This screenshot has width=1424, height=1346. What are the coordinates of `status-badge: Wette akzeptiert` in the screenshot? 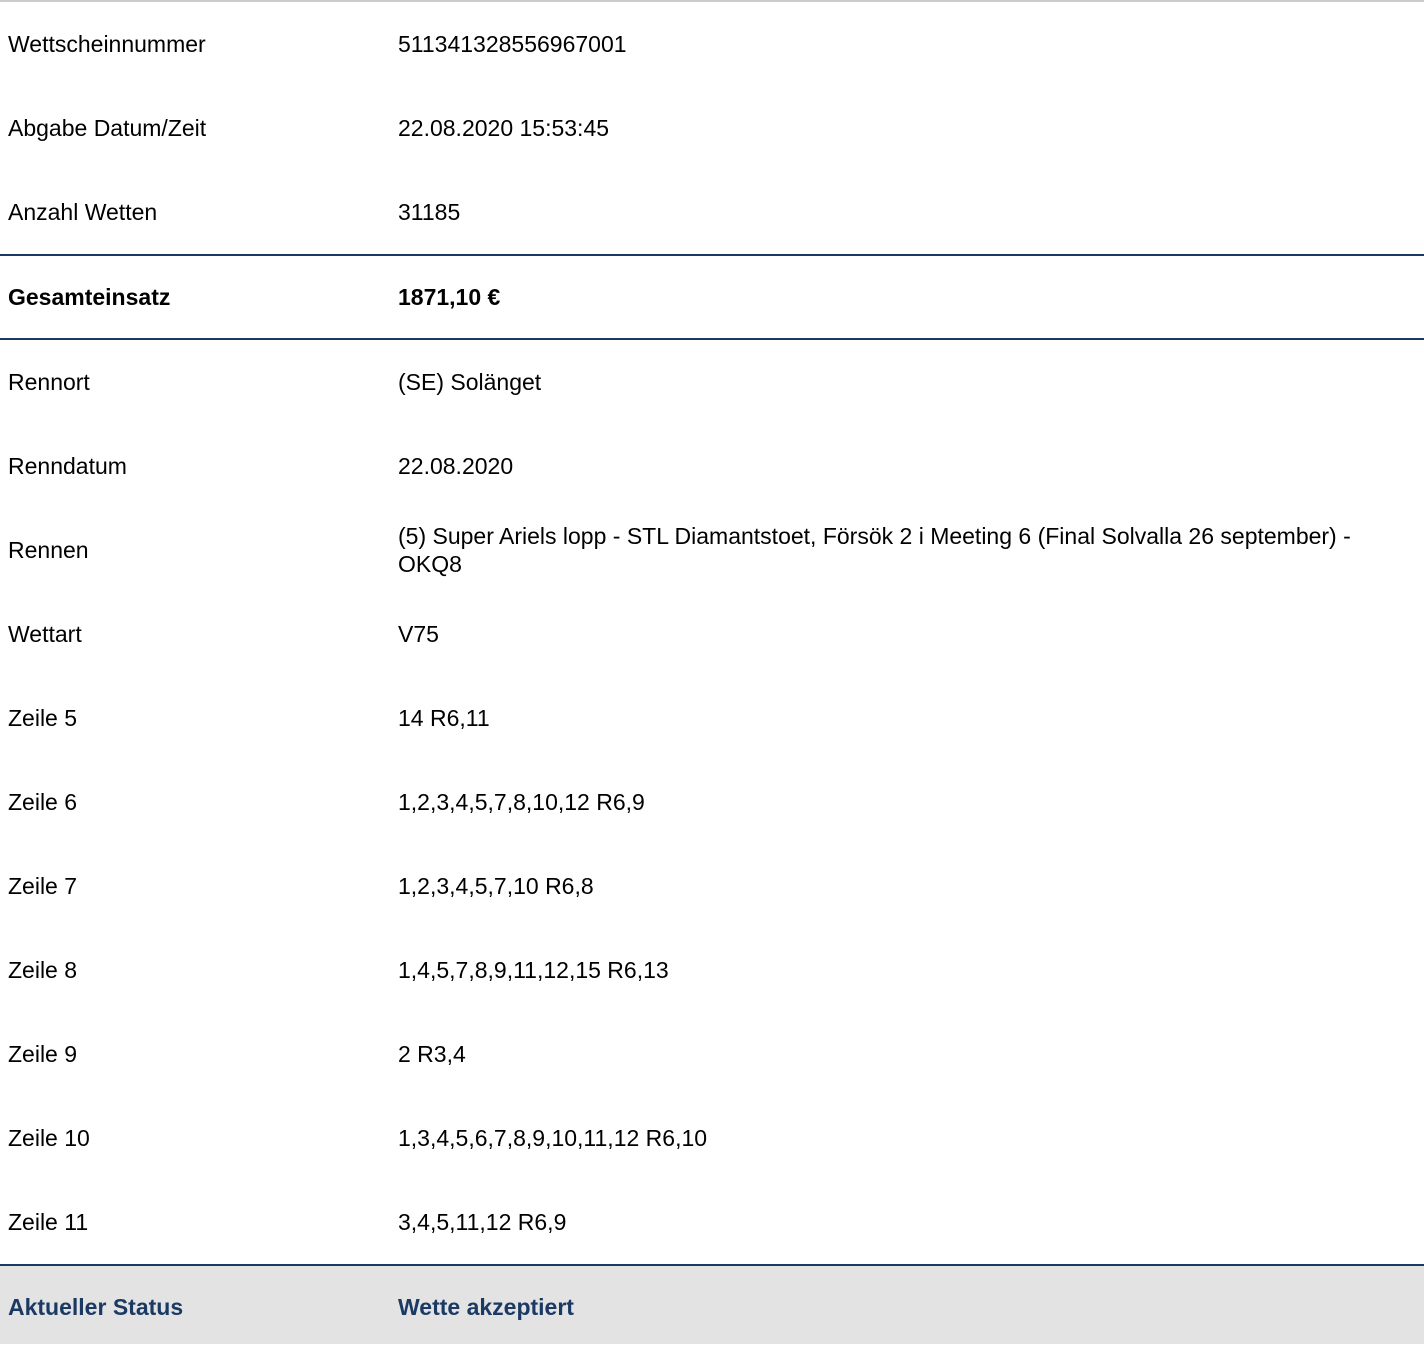 It's located at (486, 1307).